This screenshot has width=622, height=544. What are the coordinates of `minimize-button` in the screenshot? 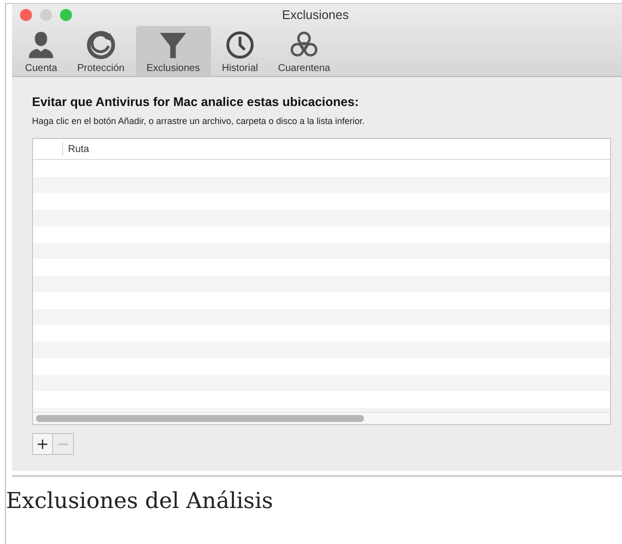 It's located at (46, 15).